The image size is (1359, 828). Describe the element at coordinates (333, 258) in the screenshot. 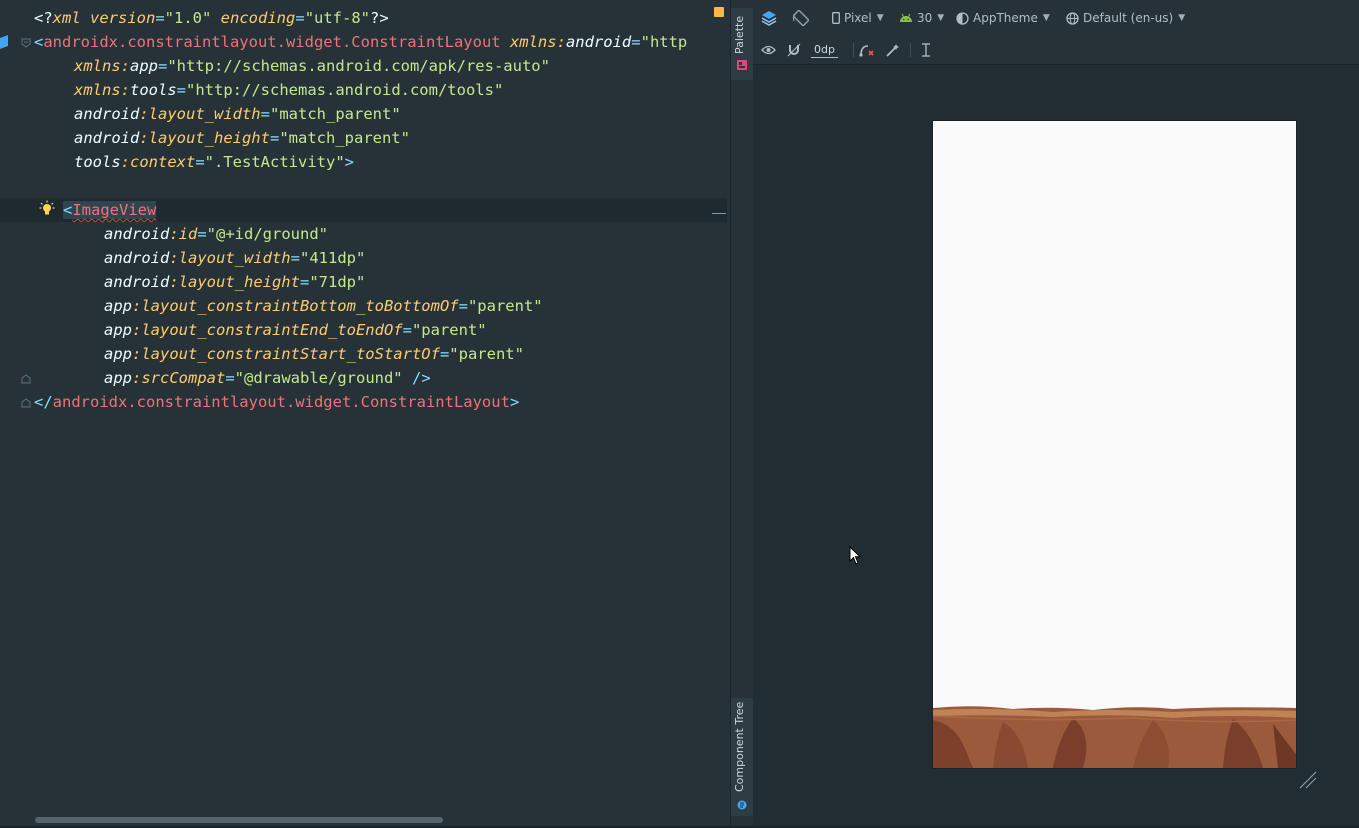

I see `token: "411dp"` at that location.